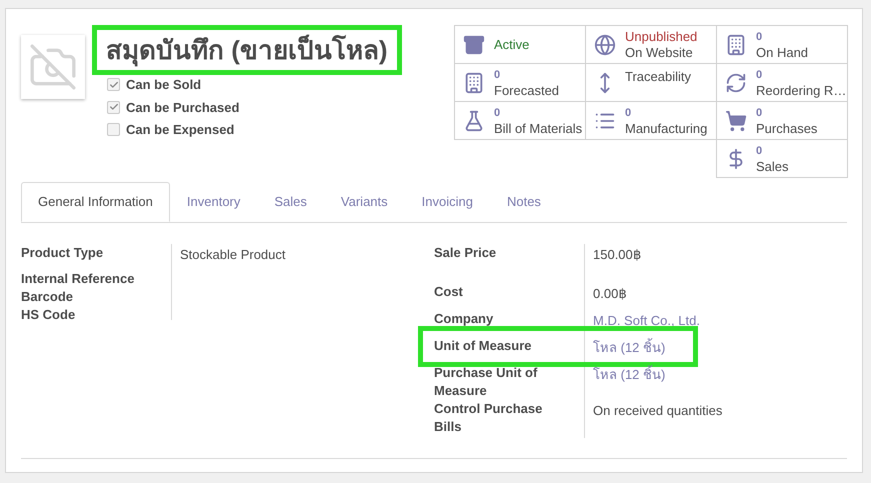  I want to click on stat-button: 0 Bill of Materials, so click(520, 120).